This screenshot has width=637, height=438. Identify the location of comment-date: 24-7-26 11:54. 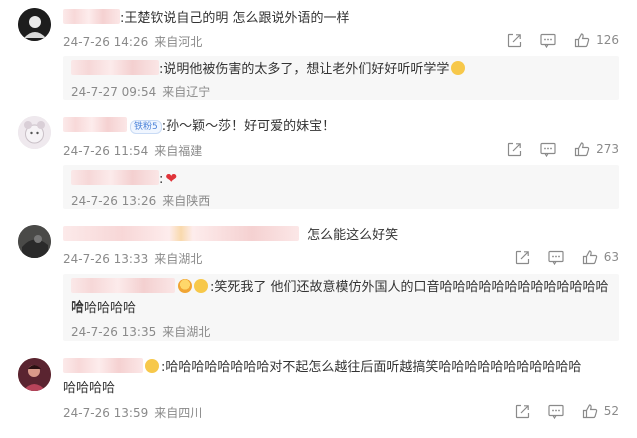
(106, 151).